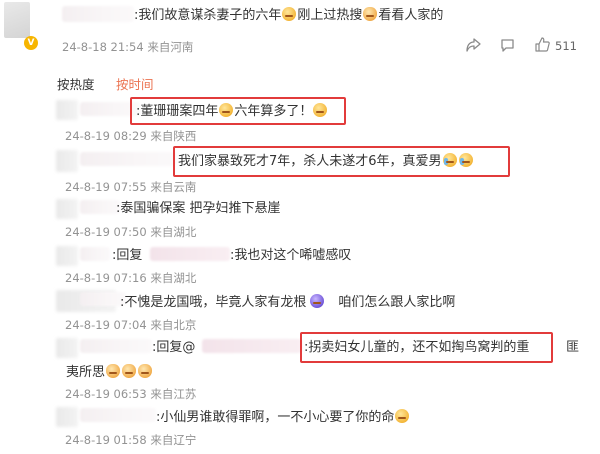  I want to click on reply-meta: 24-8-19 06:53 来自江苏, so click(131, 394).